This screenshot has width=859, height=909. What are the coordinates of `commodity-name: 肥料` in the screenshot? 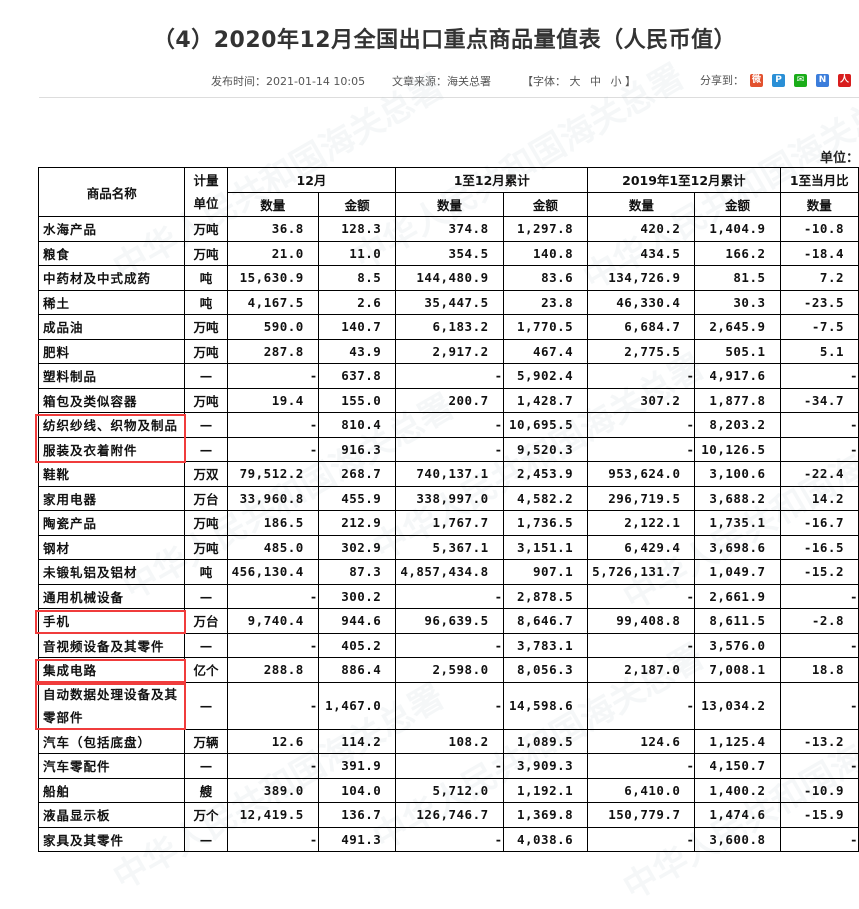 It's located at (111, 351).